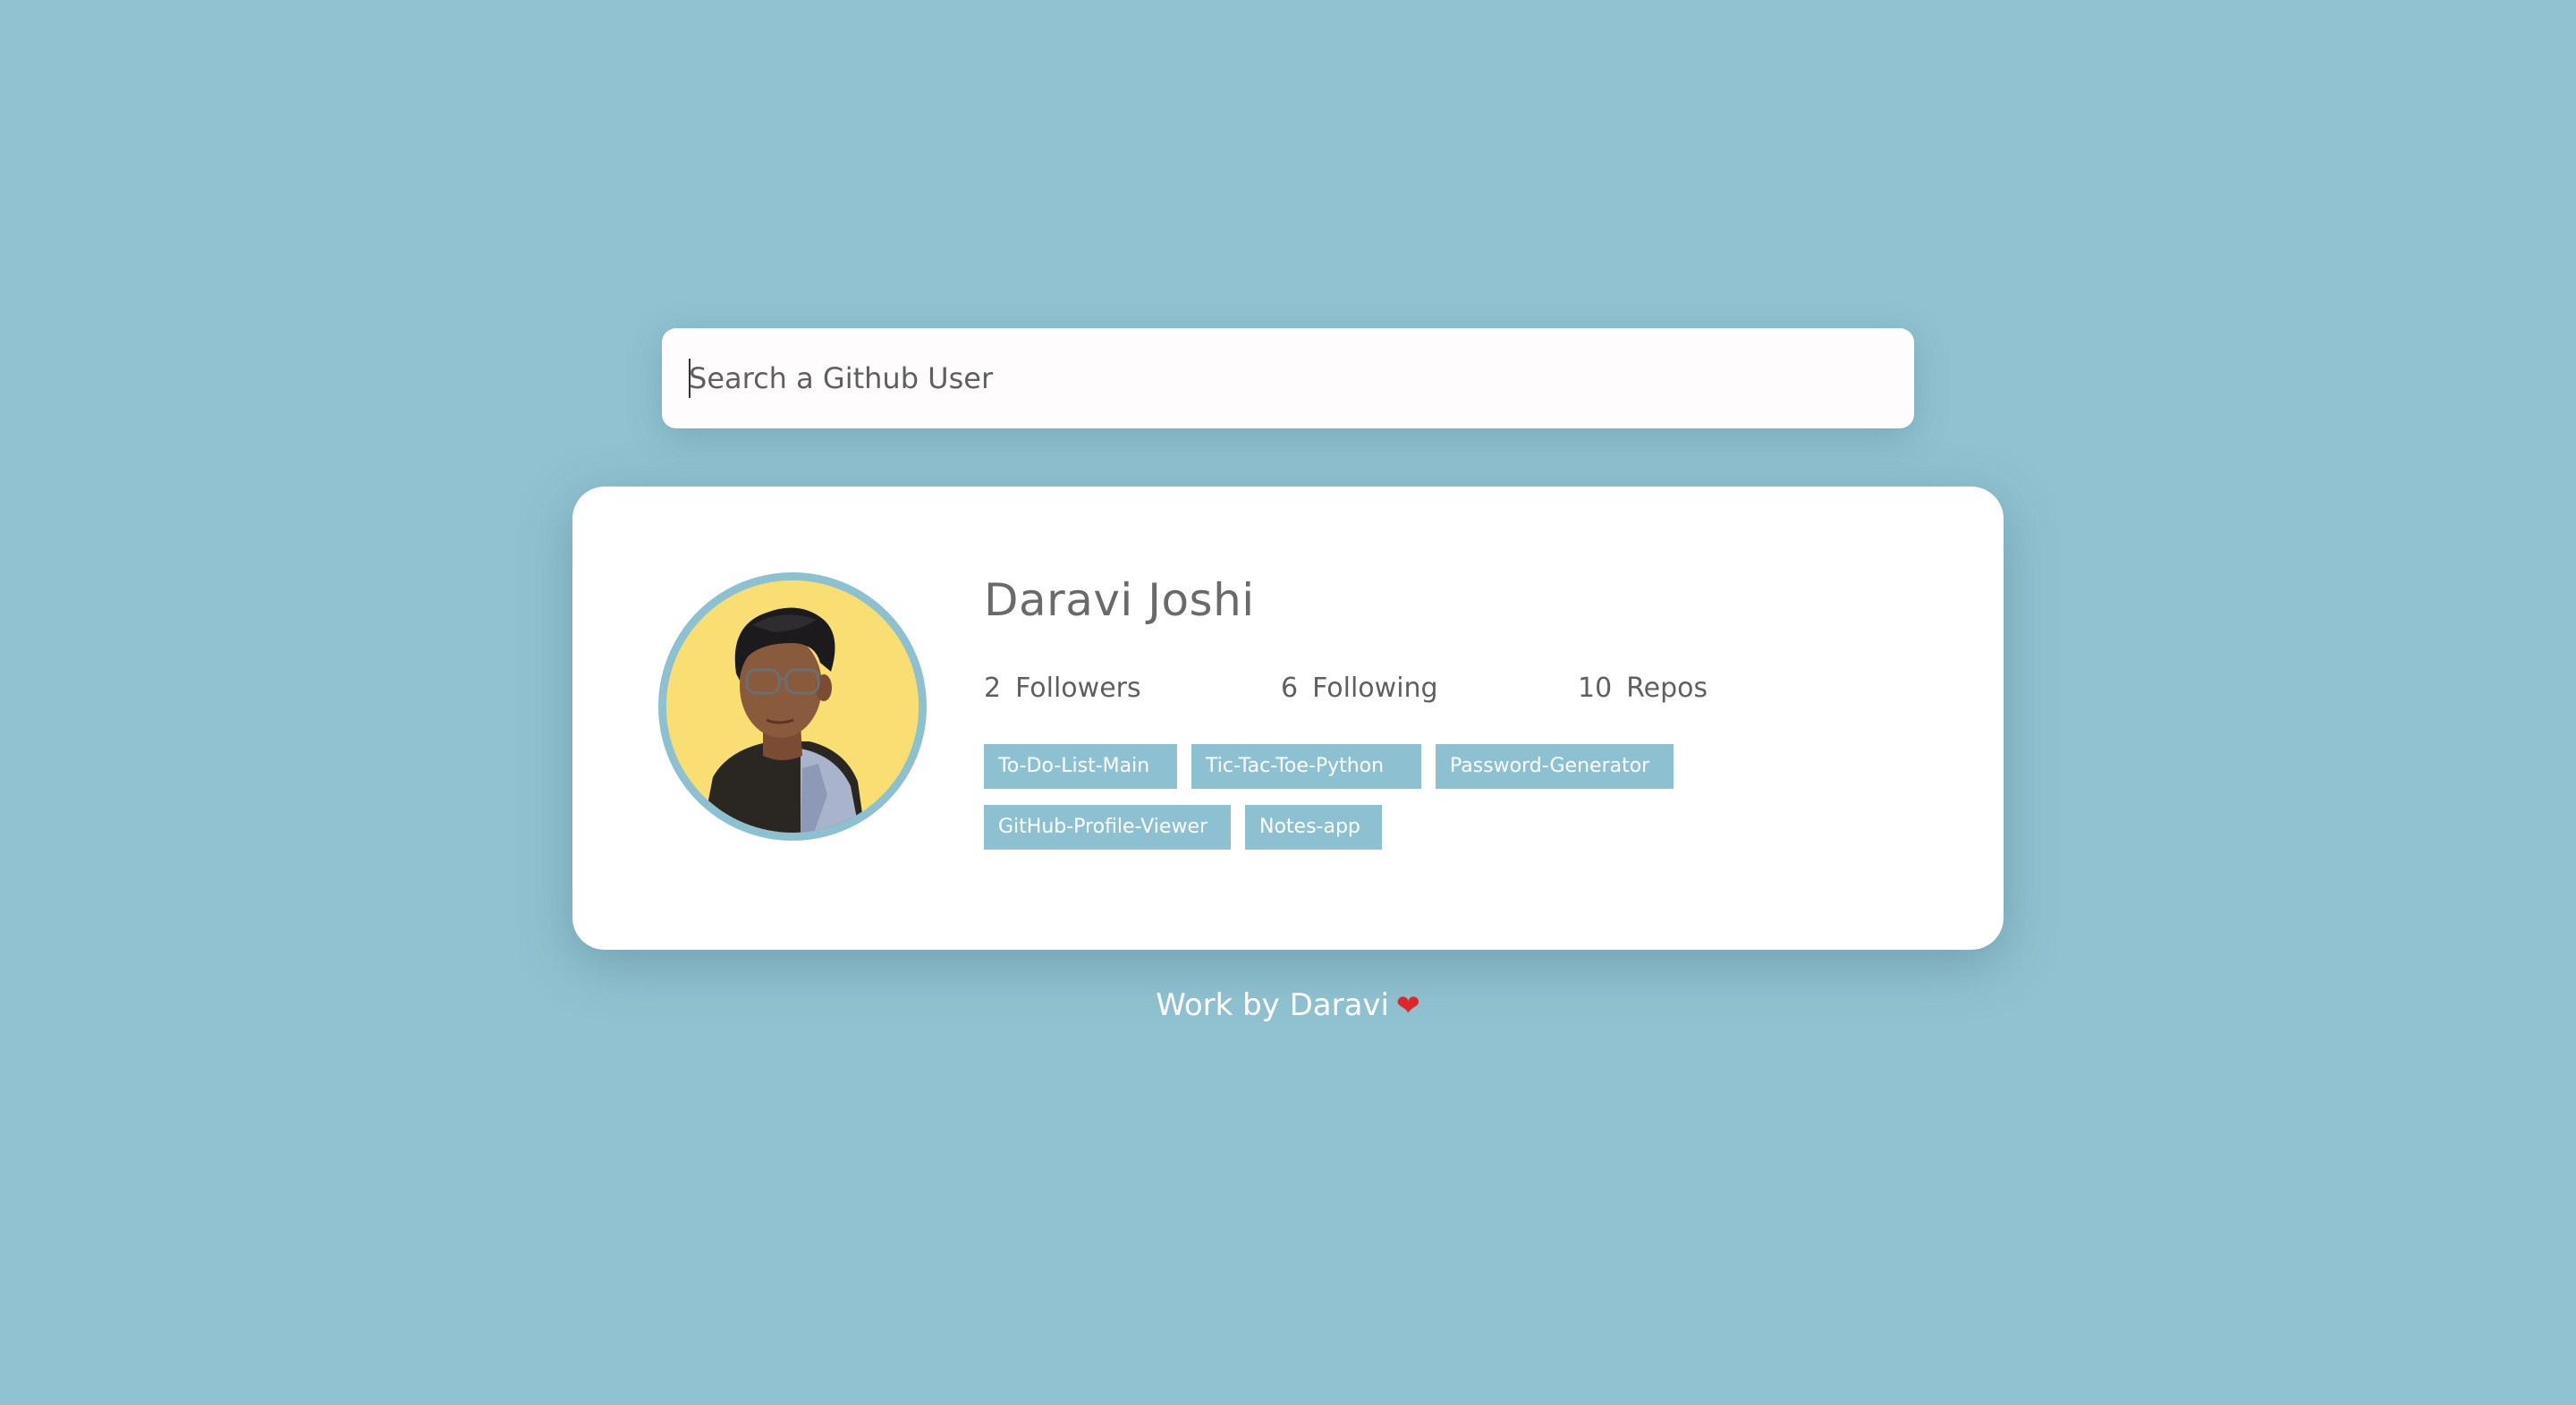 The height and width of the screenshot is (1405, 2576). Describe the element at coordinates (1667, 689) in the screenshot. I see `repos-label: Repos` at that location.